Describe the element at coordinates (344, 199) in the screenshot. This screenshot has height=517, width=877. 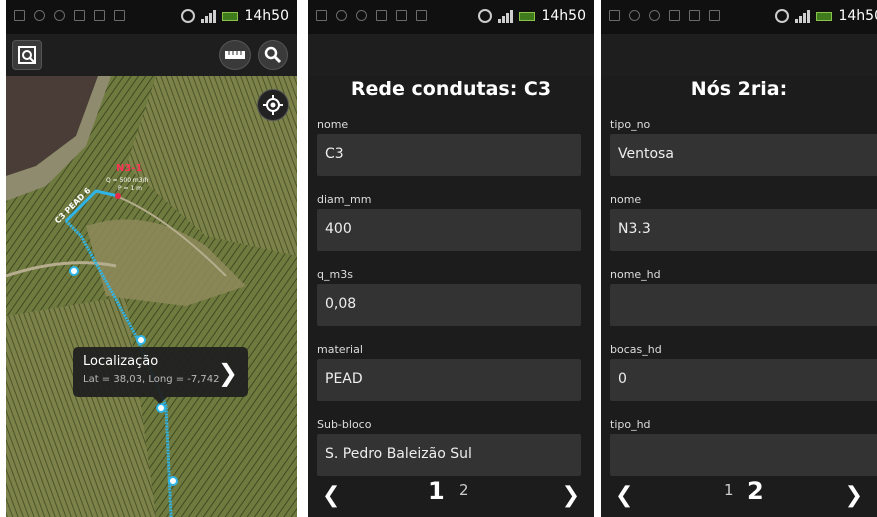
I see `field-label-diam: diam_mm` at that location.